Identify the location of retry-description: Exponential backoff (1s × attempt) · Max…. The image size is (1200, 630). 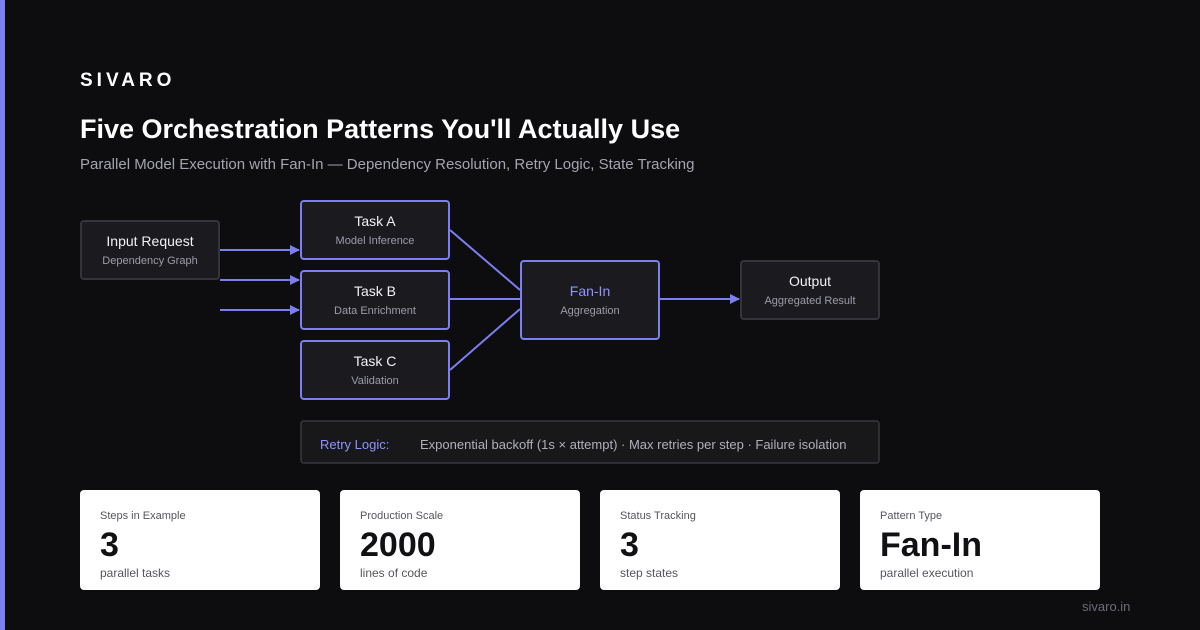
(633, 444).